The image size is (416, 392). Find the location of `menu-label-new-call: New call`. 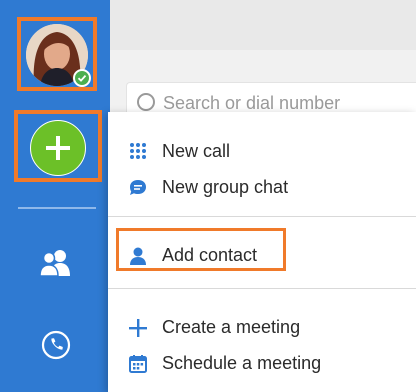

menu-label-new-call: New call is located at coordinates (196, 151).